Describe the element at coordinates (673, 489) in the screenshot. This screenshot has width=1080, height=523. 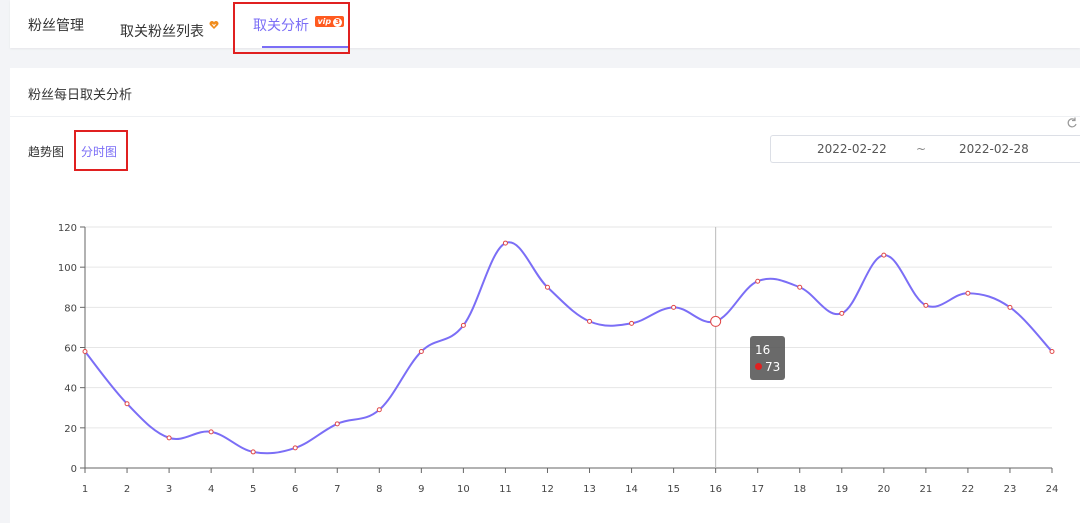
I see `x-tick-label: 15` at that location.